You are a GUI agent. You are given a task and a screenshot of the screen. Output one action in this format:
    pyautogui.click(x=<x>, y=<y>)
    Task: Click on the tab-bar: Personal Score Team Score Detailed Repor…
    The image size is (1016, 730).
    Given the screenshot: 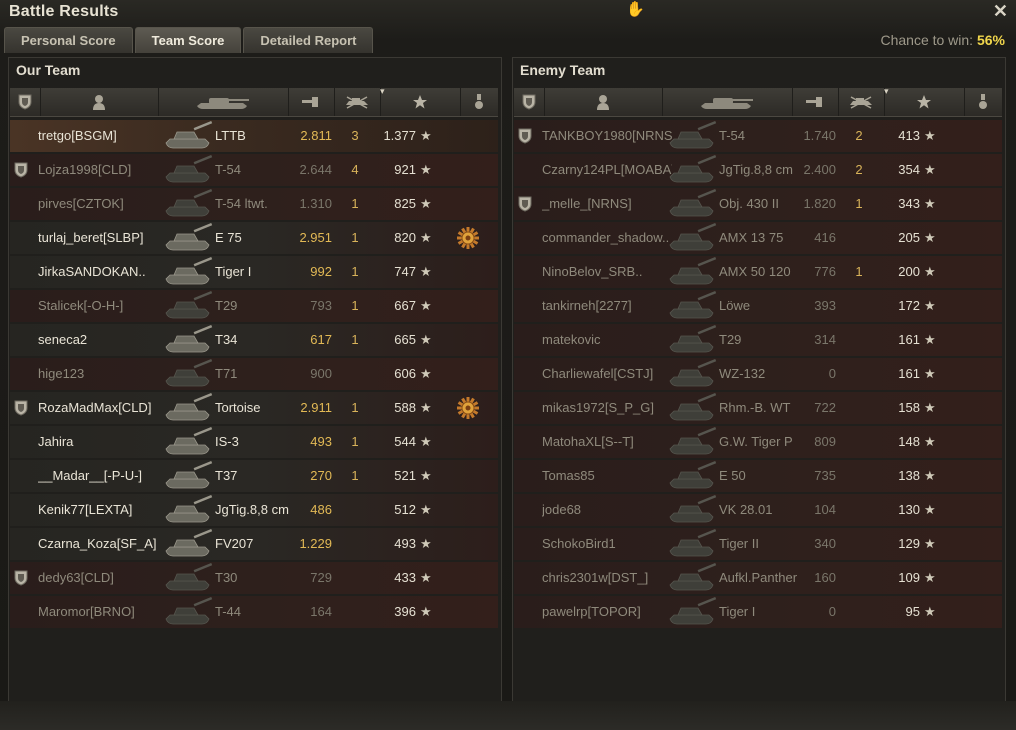 What is the action you would take?
    pyautogui.click(x=189, y=40)
    